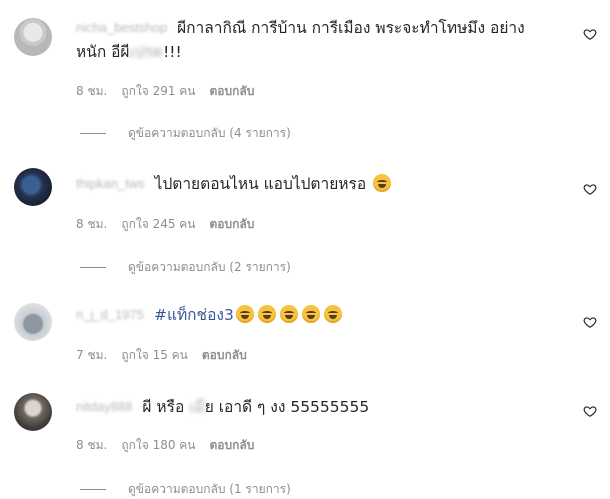  What do you see at coordinates (209, 489) in the screenshot?
I see `view-replies-label: ดูข้อความตอบกลับ (1 รายการ)` at bounding box center [209, 489].